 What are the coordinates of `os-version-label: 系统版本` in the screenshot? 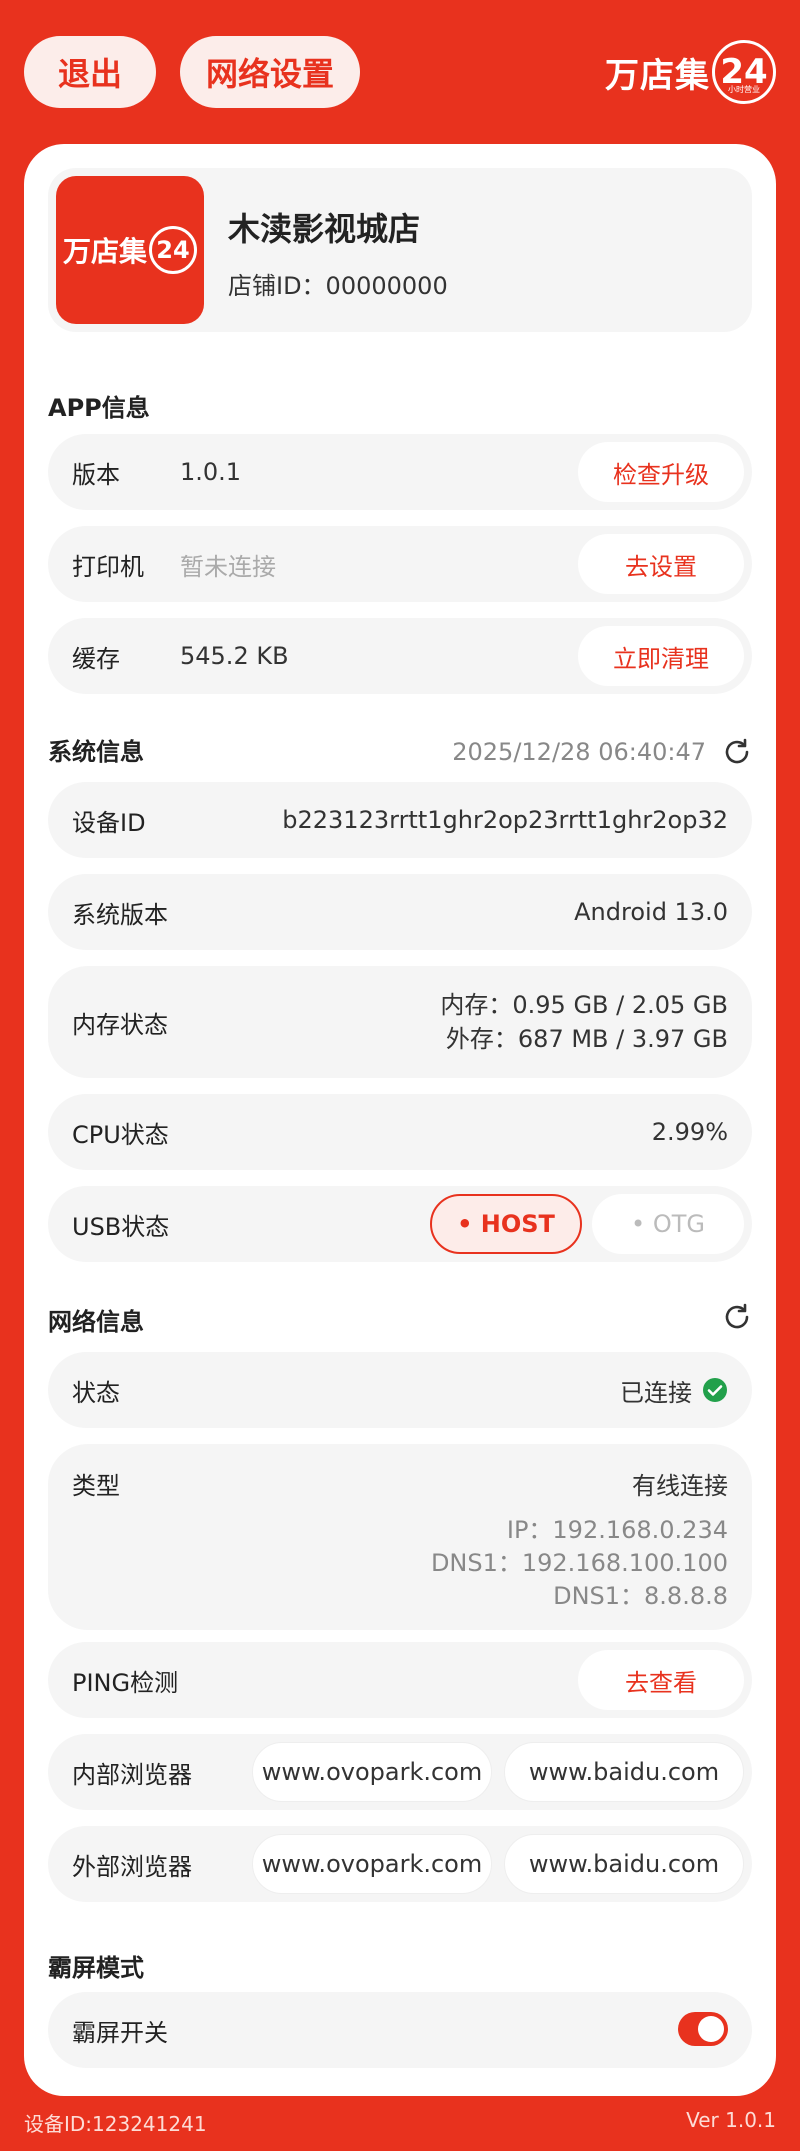 It's located at (120, 914).